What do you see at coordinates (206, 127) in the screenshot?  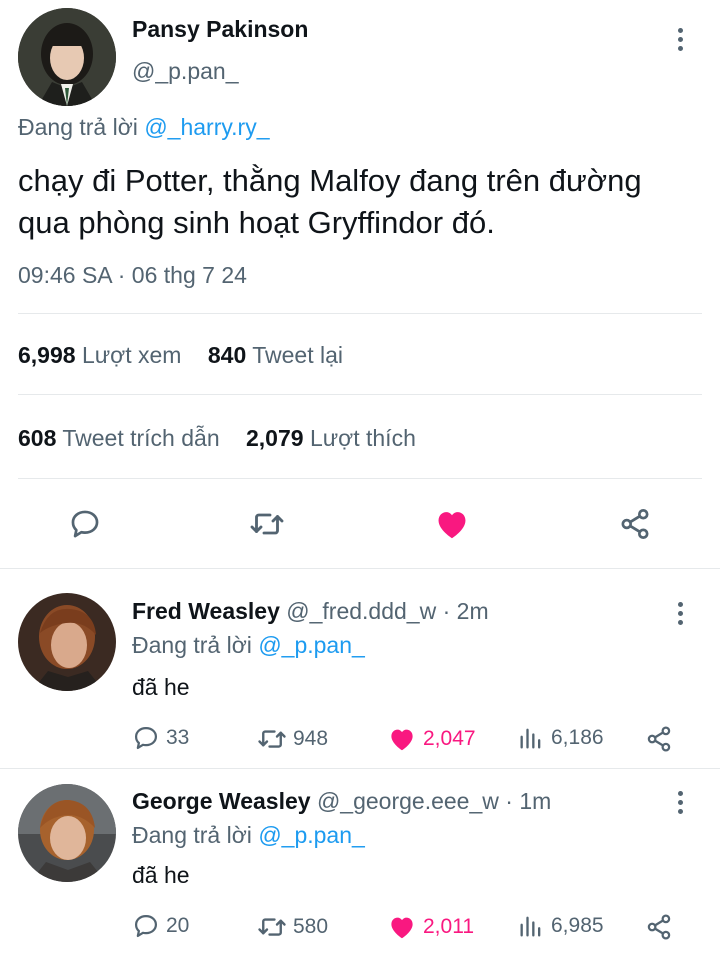 I see `reply-to-handle: @_harry.ry_` at bounding box center [206, 127].